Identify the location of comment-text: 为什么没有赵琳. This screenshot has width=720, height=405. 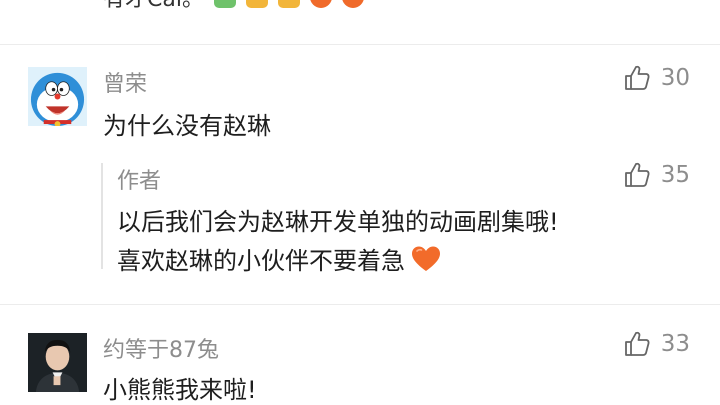
(187, 126).